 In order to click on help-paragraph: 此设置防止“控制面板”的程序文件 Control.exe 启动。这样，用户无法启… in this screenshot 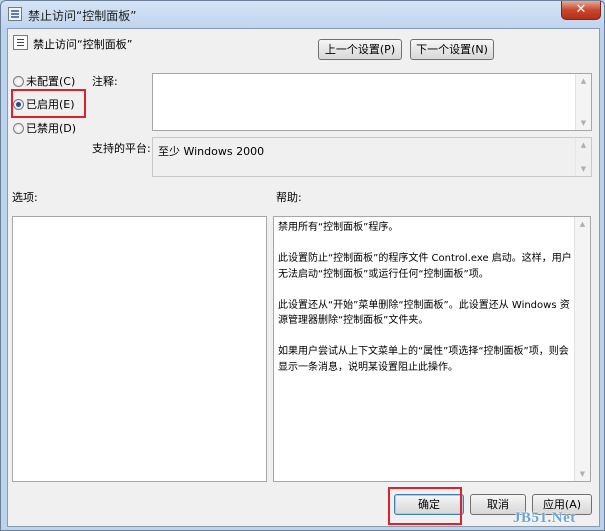, I will do `click(425, 266)`.